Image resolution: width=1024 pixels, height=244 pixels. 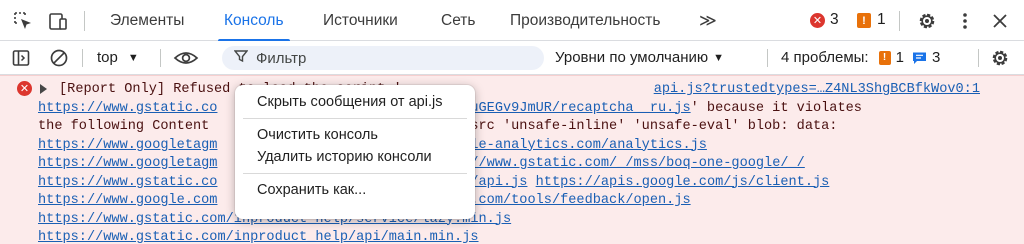 What do you see at coordinates (585, 20) in the screenshot?
I see `tab-performance: Производительность` at bounding box center [585, 20].